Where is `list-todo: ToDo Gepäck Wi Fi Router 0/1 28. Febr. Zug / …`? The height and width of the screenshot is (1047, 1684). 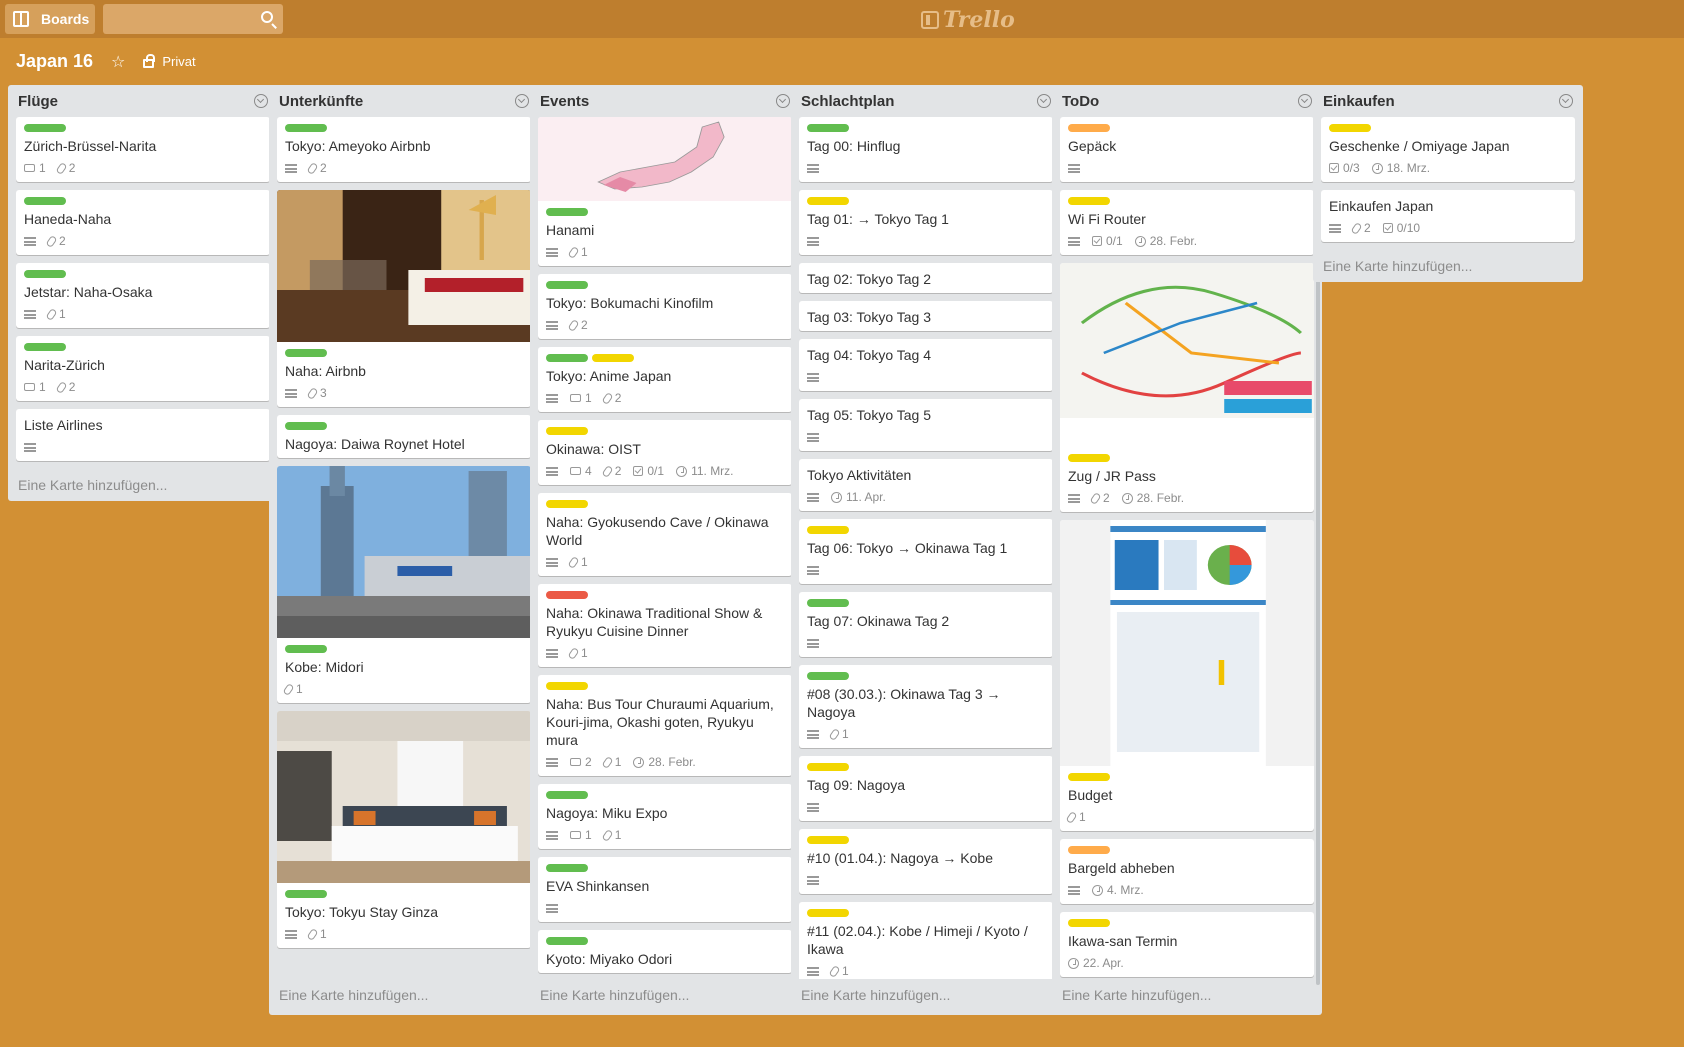
list-todo: ToDo Gepäck Wi Fi Router 0/1 28. Febr. Zug / … is located at coordinates (1187, 550).